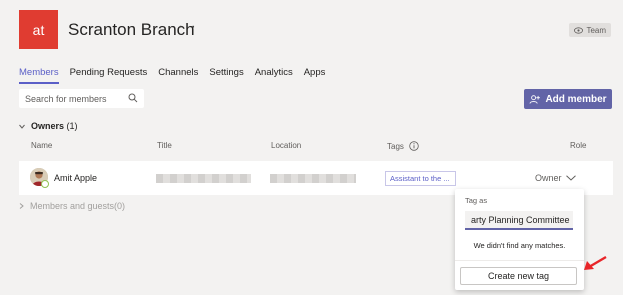 This screenshot has height=295, width=623. What do you see at coordinates (579, 30) in the screenshot?
I see `eye-icon` at bounding box center [579, 30].